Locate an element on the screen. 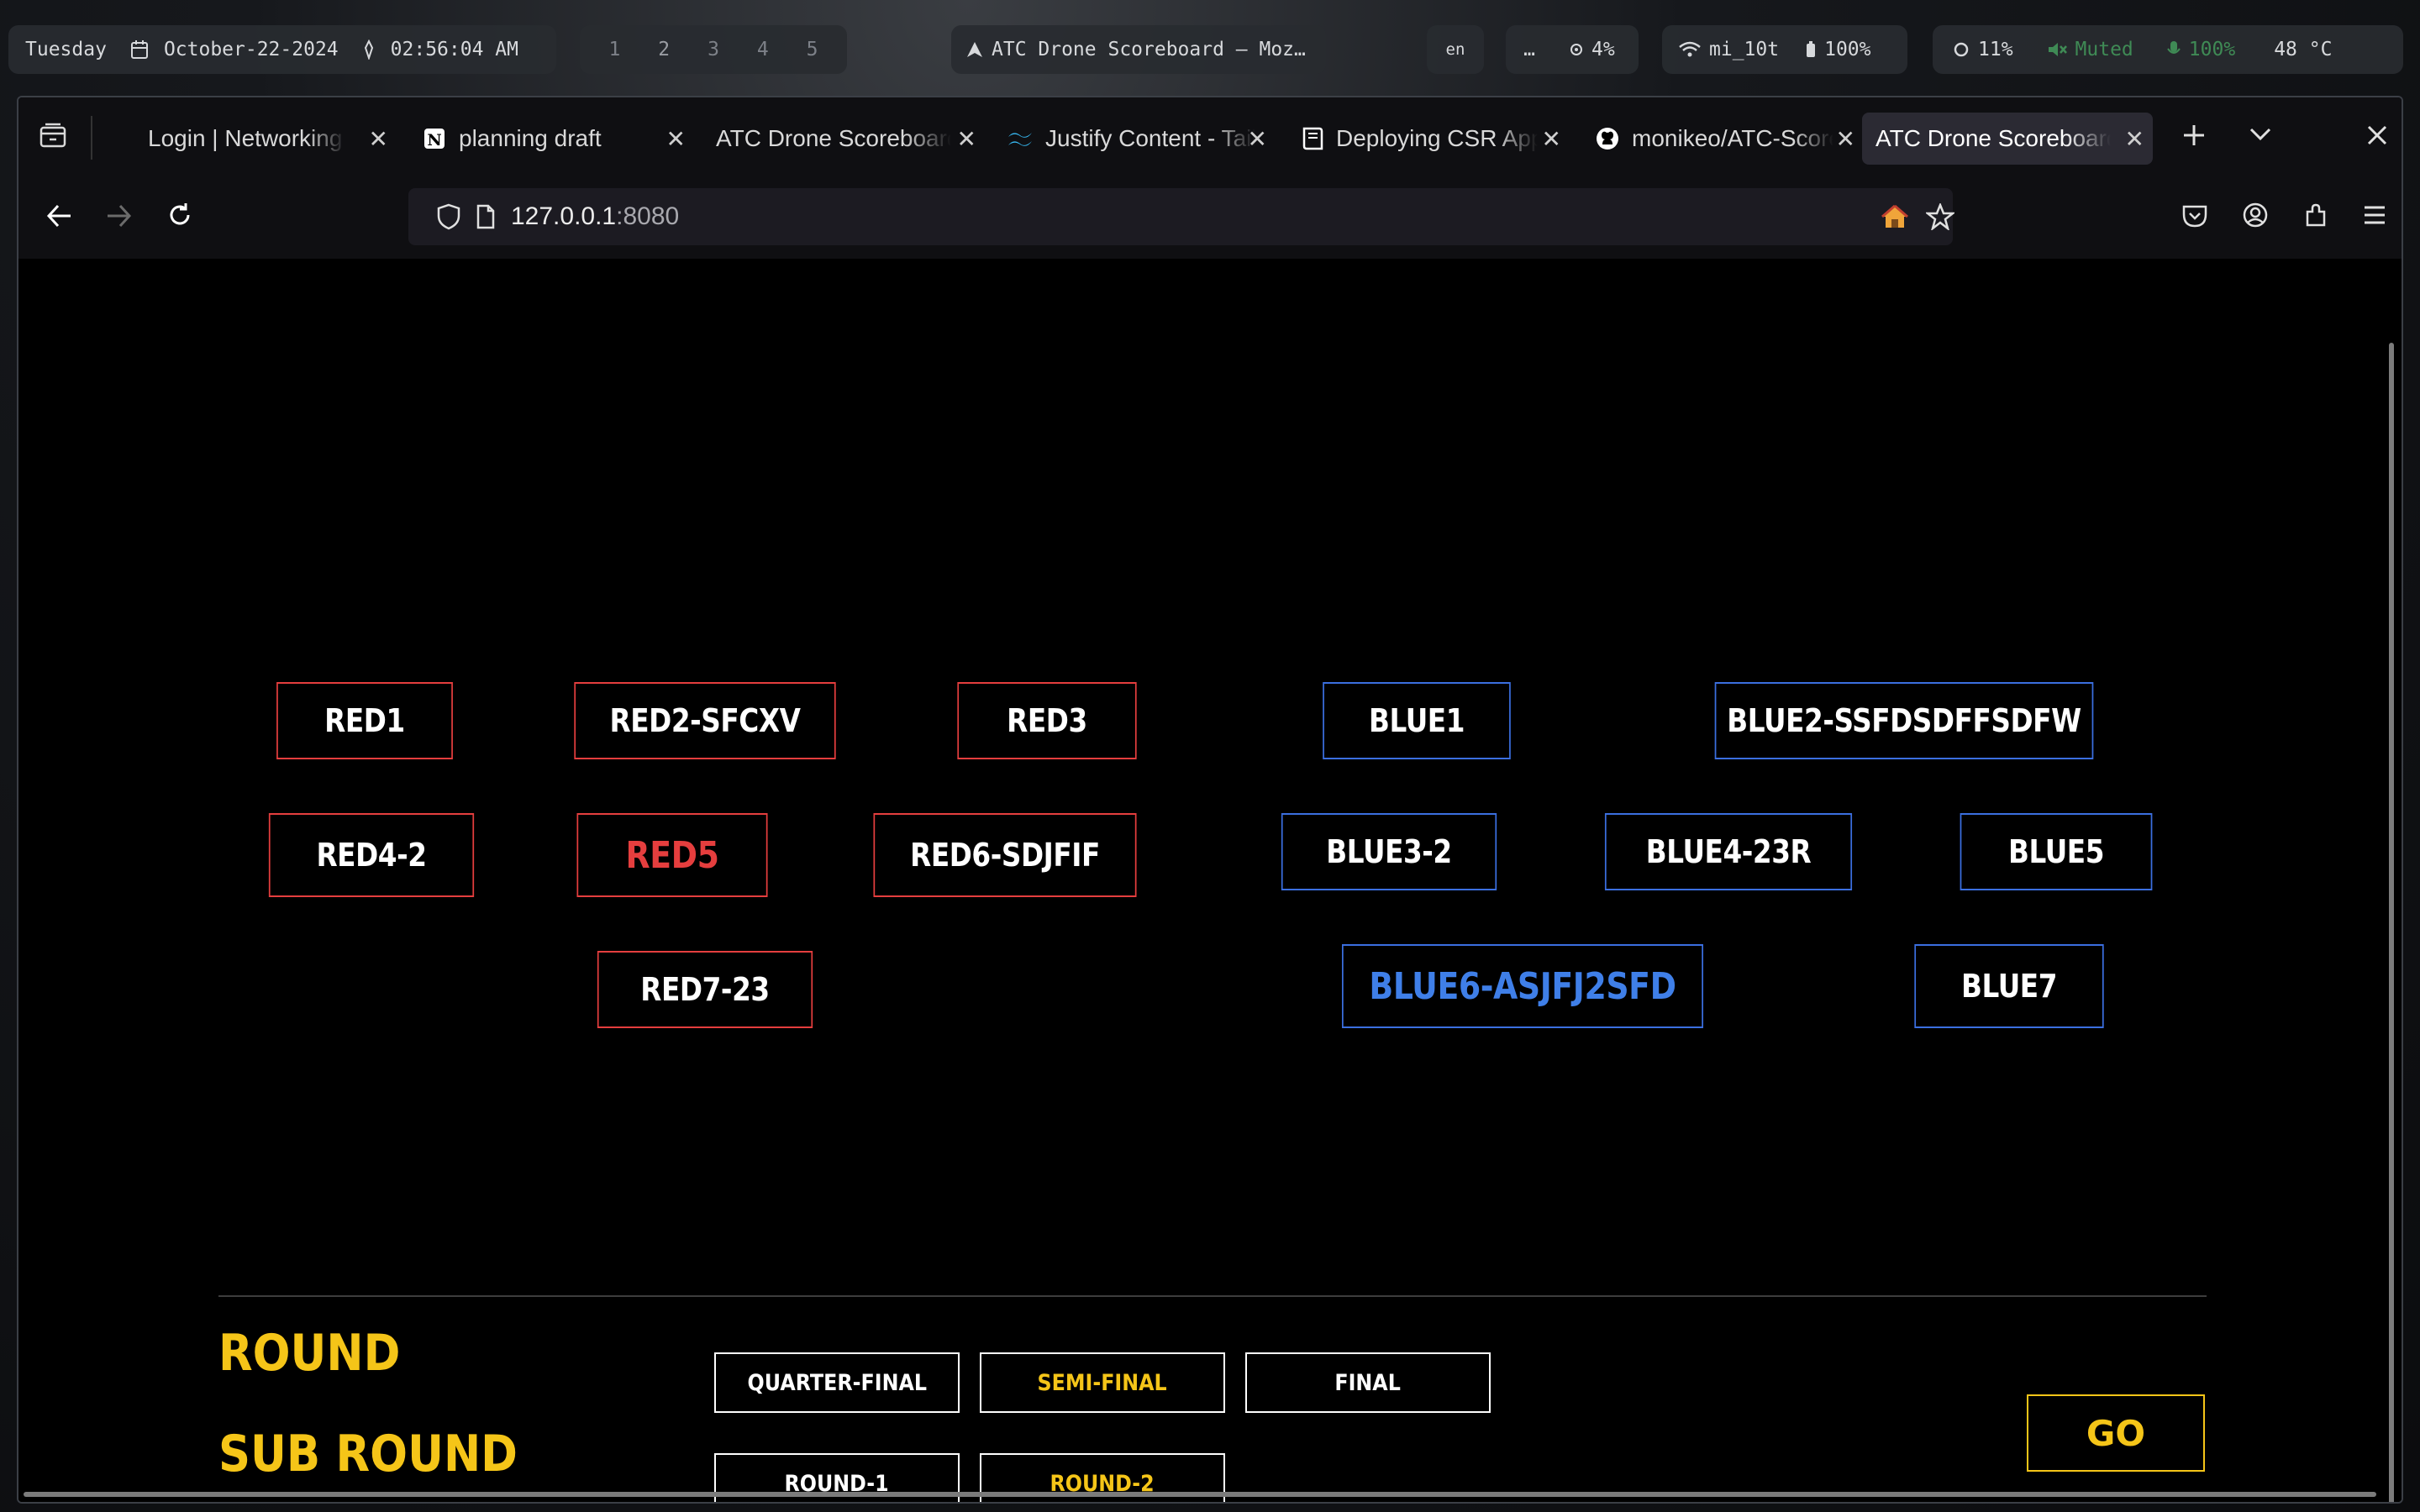 The height and width of the screenshot is (1512, 2420). team-blue7-button: BLUE7 is located at coordinates (2009, 986).